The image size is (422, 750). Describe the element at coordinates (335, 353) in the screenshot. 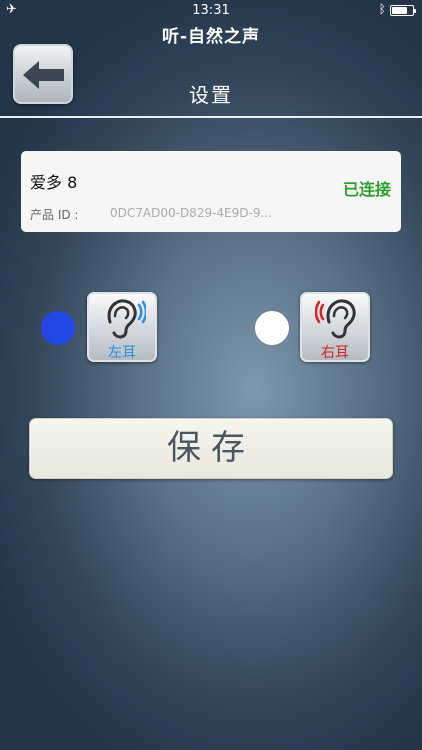

I see `right-ear-label: 右耳` at that location.